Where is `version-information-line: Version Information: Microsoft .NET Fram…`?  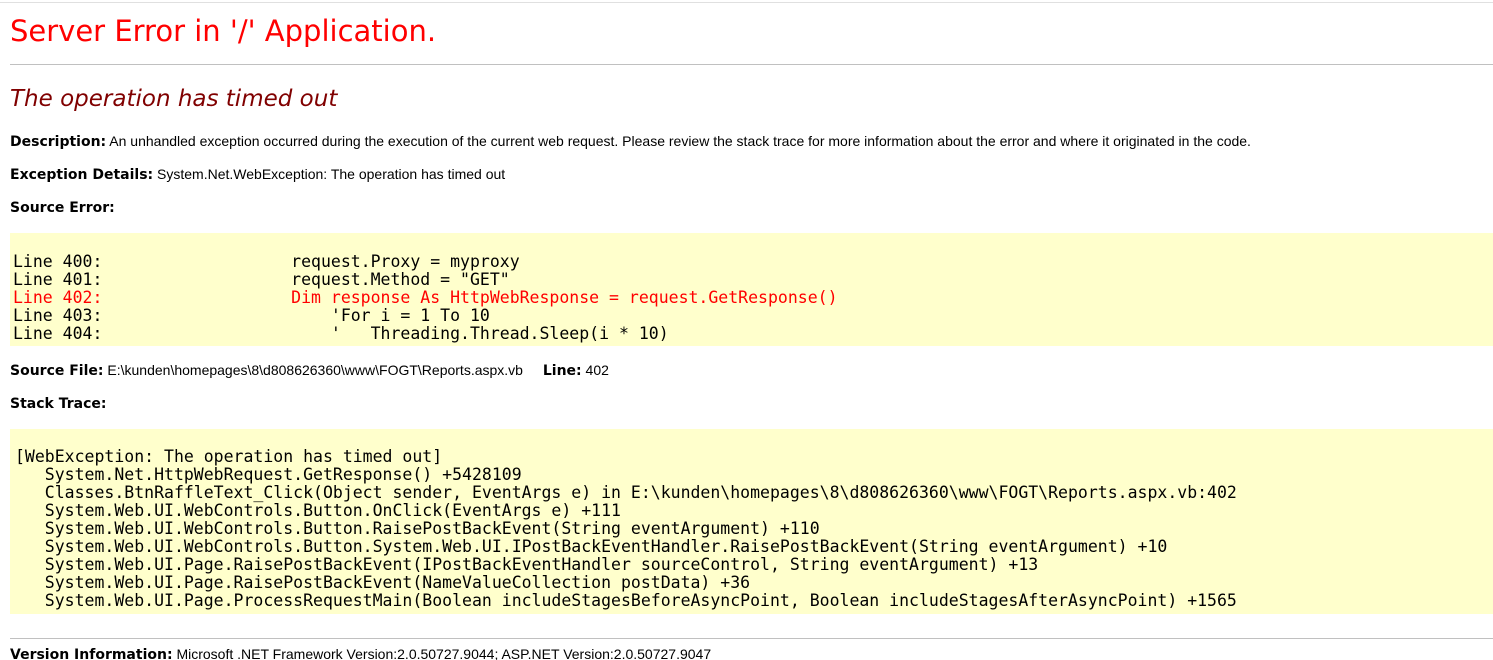
version-information-line: Version Information: Microsoft .NET Fram… is located at coordinates (360, 653).